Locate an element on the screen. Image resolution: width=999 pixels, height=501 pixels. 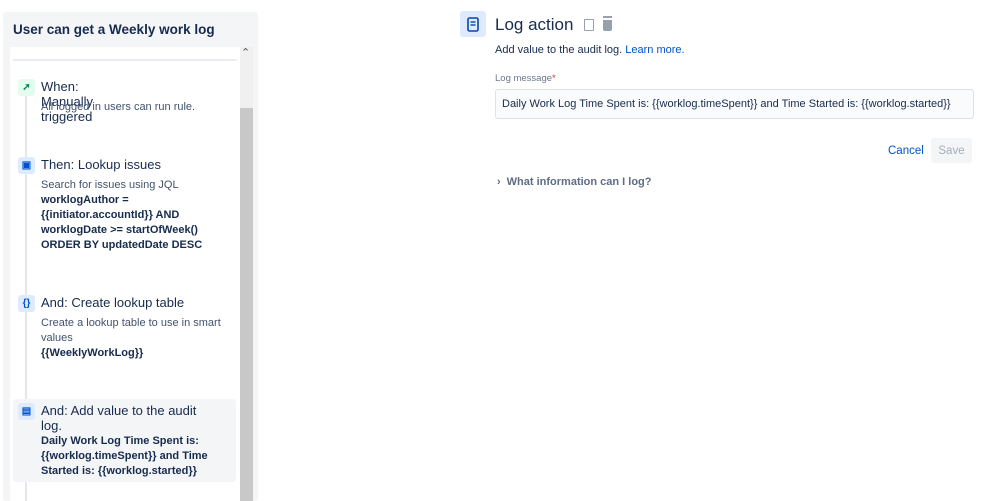
step-title: And: Create lookup table is located at coordinates (113, 302).